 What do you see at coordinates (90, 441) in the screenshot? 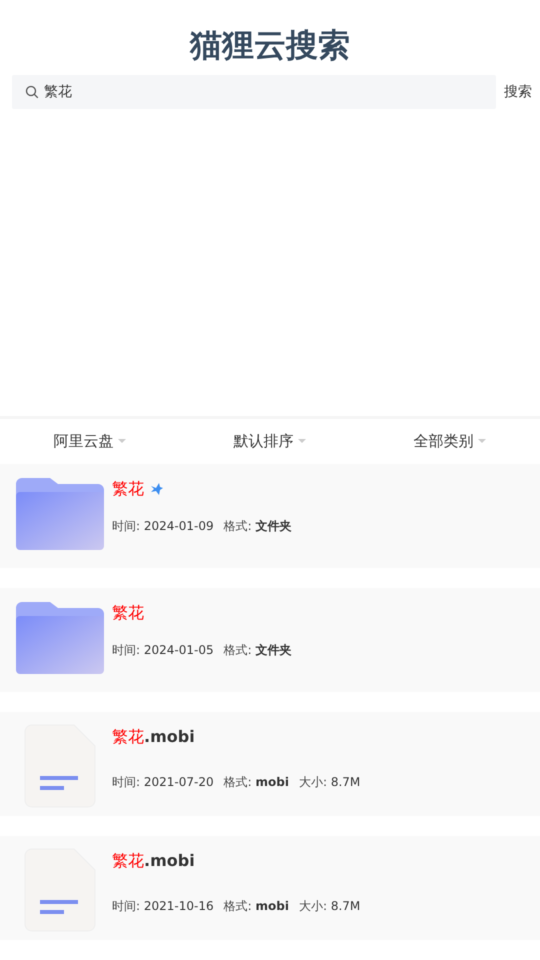
I see `filter-dropdown: 阿里云盘` at bounding box center [90, 441].